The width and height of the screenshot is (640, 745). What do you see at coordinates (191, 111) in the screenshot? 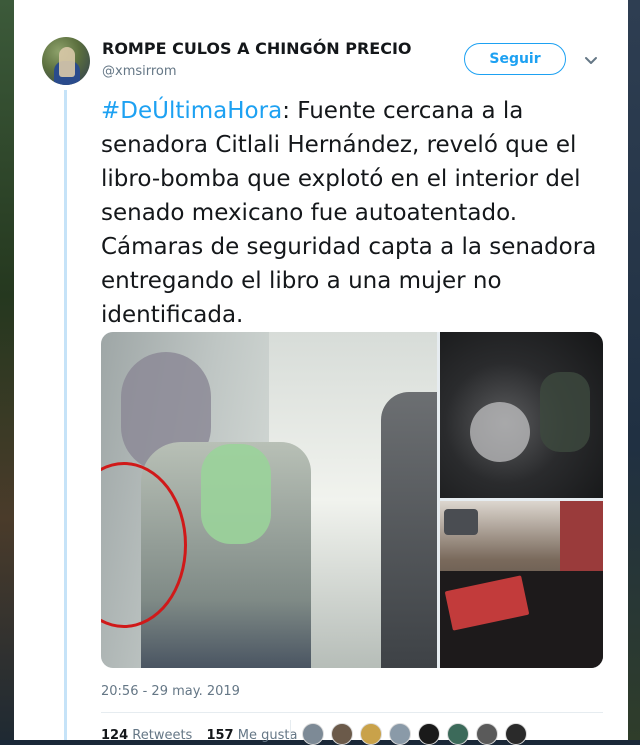
I see `hashtag-link: #DeÚltimaHora` at bounding box center [191, 111].